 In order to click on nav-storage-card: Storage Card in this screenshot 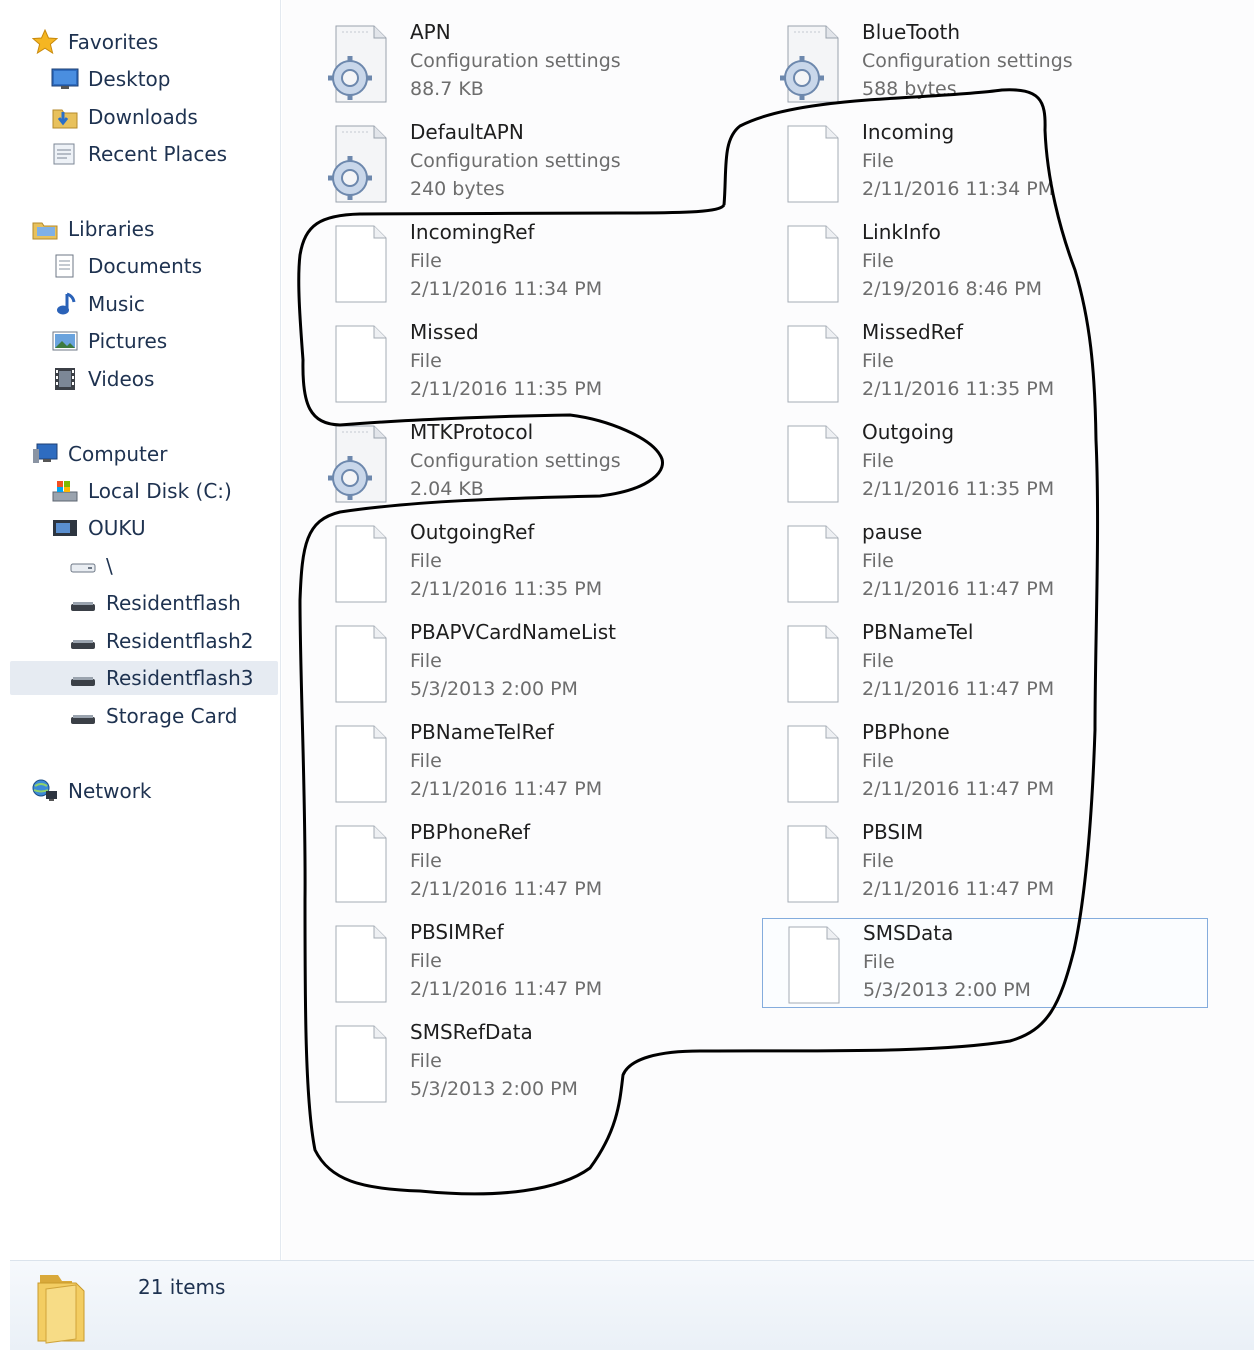, I will do `click(152, 716)`.